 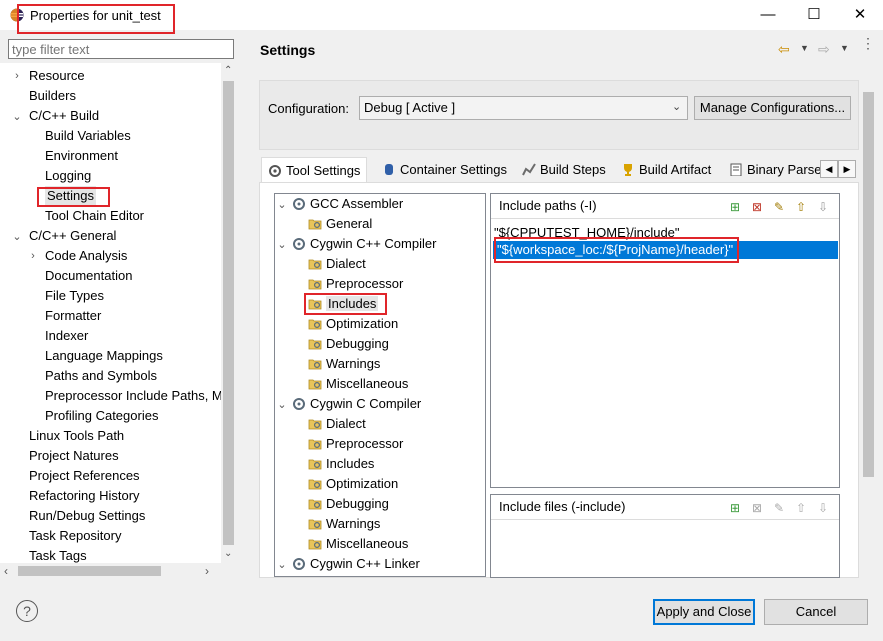 I want to click on tab-scroll-left-button: ◀, so click(x=829, y=169).